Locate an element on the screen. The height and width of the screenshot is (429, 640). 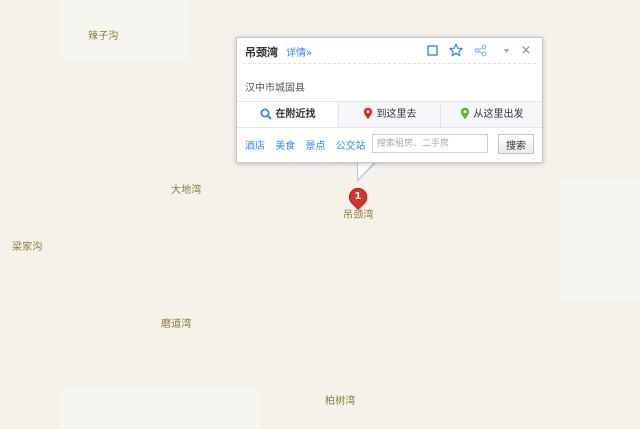
place-label: 辣子沟 is located at coordinates (103, 34).